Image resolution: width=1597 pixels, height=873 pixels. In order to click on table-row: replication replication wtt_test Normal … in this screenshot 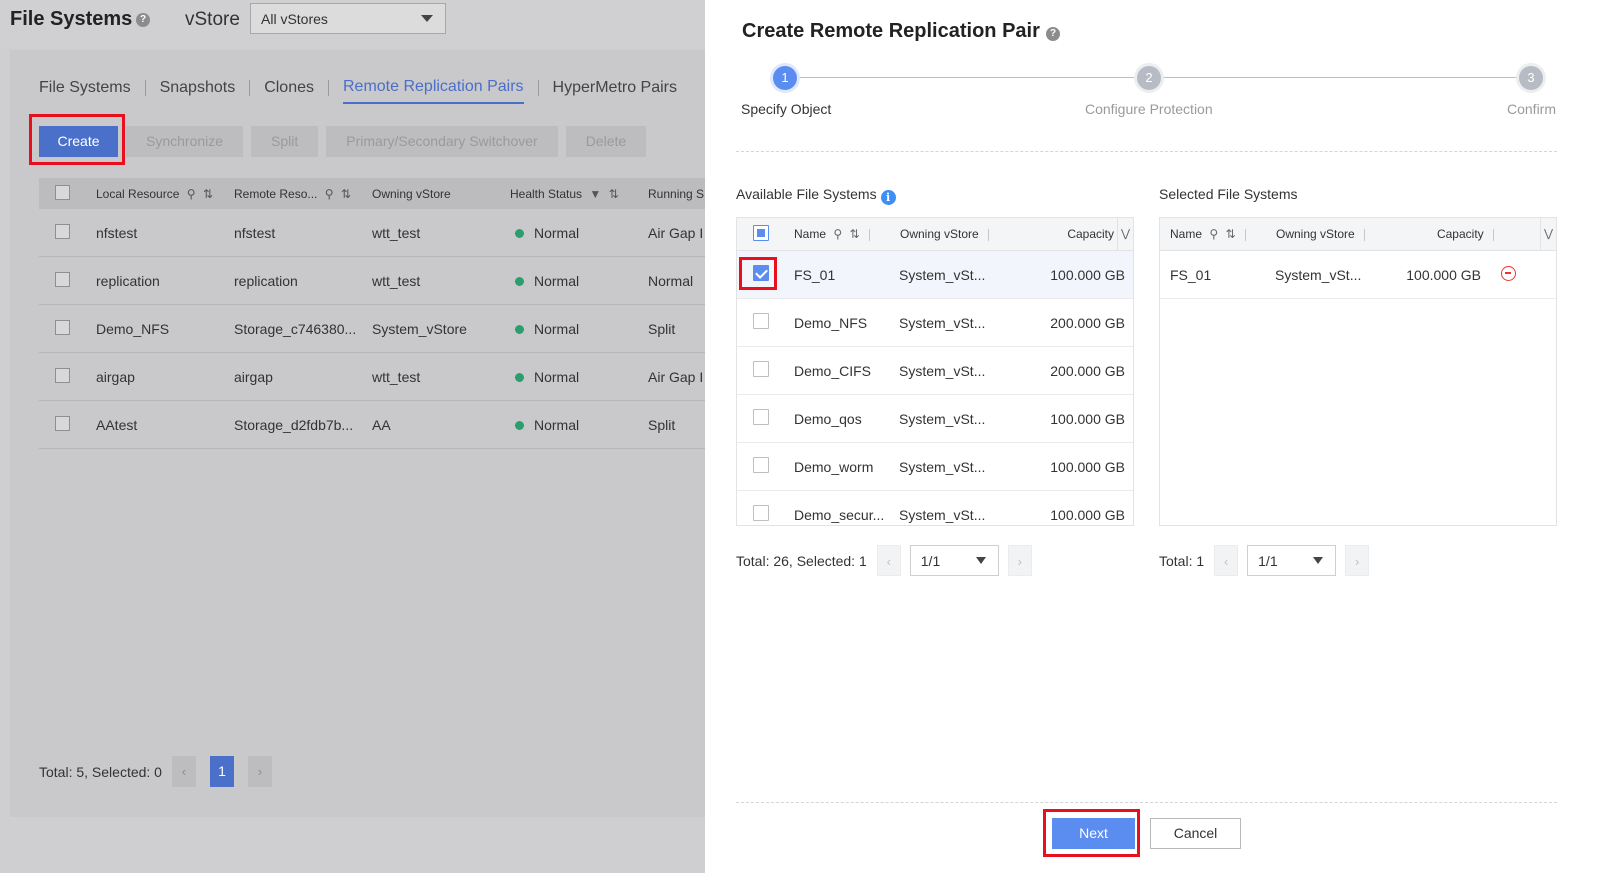, I will do `click(379, 281)`.